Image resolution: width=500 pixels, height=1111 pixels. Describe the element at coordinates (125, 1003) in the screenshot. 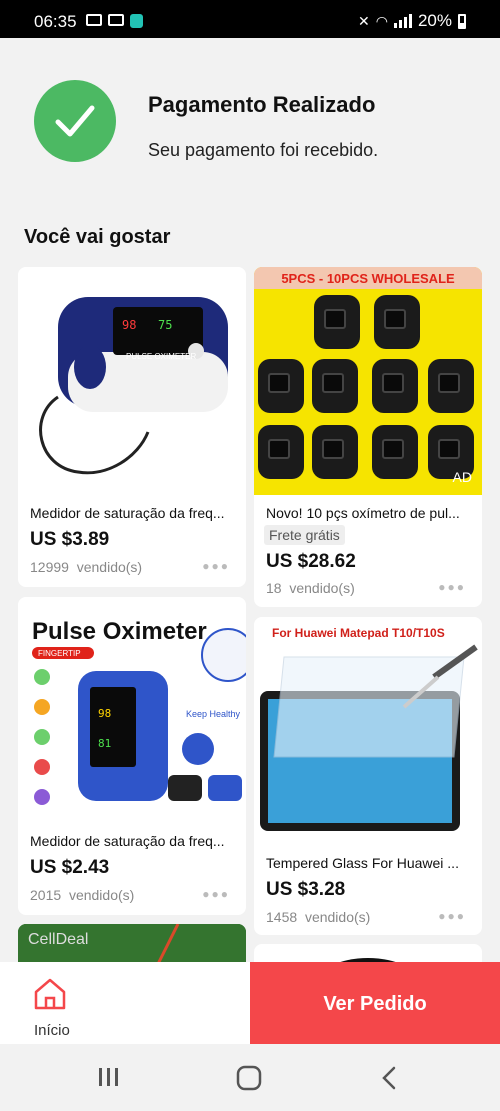

I see `home-button: Início` at that location.